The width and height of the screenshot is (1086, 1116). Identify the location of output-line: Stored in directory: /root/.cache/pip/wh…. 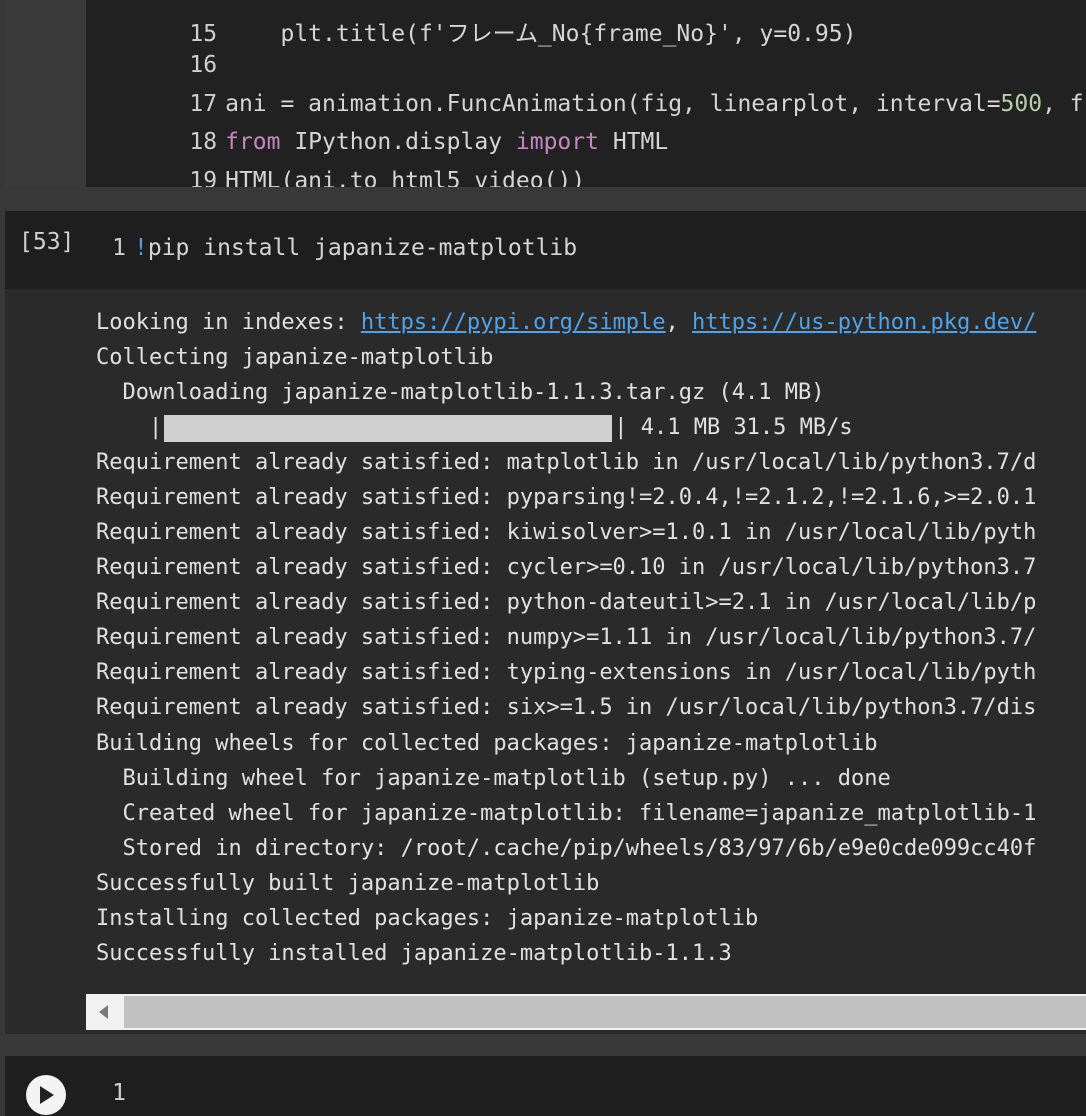
(566, 848).